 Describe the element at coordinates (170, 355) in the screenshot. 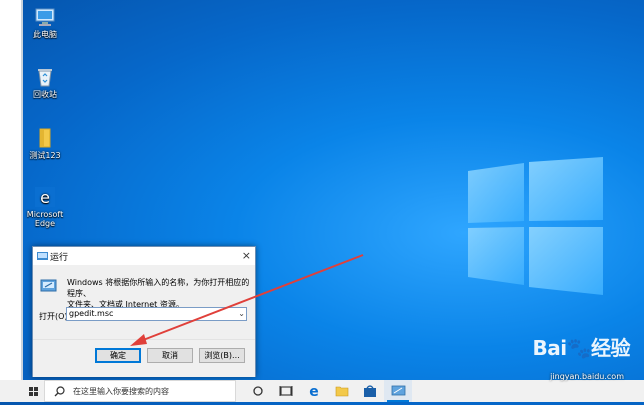

I see `cancel-button: 取消` at that location.